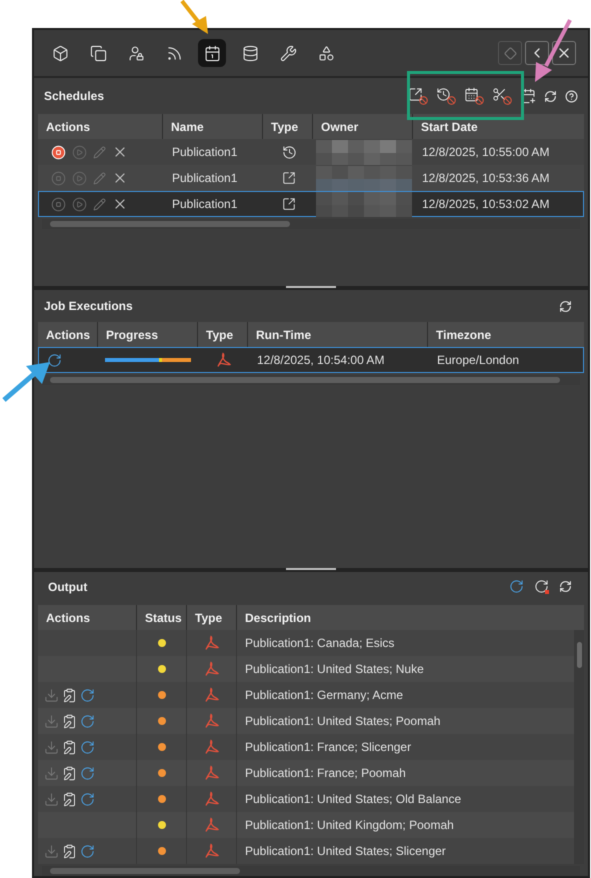 The width and height of the screenshot is (591, 878). What do you see at coordinates (510, 53) in the screenshot?
I see `diamond-icon` at bounding box center [510, 53].